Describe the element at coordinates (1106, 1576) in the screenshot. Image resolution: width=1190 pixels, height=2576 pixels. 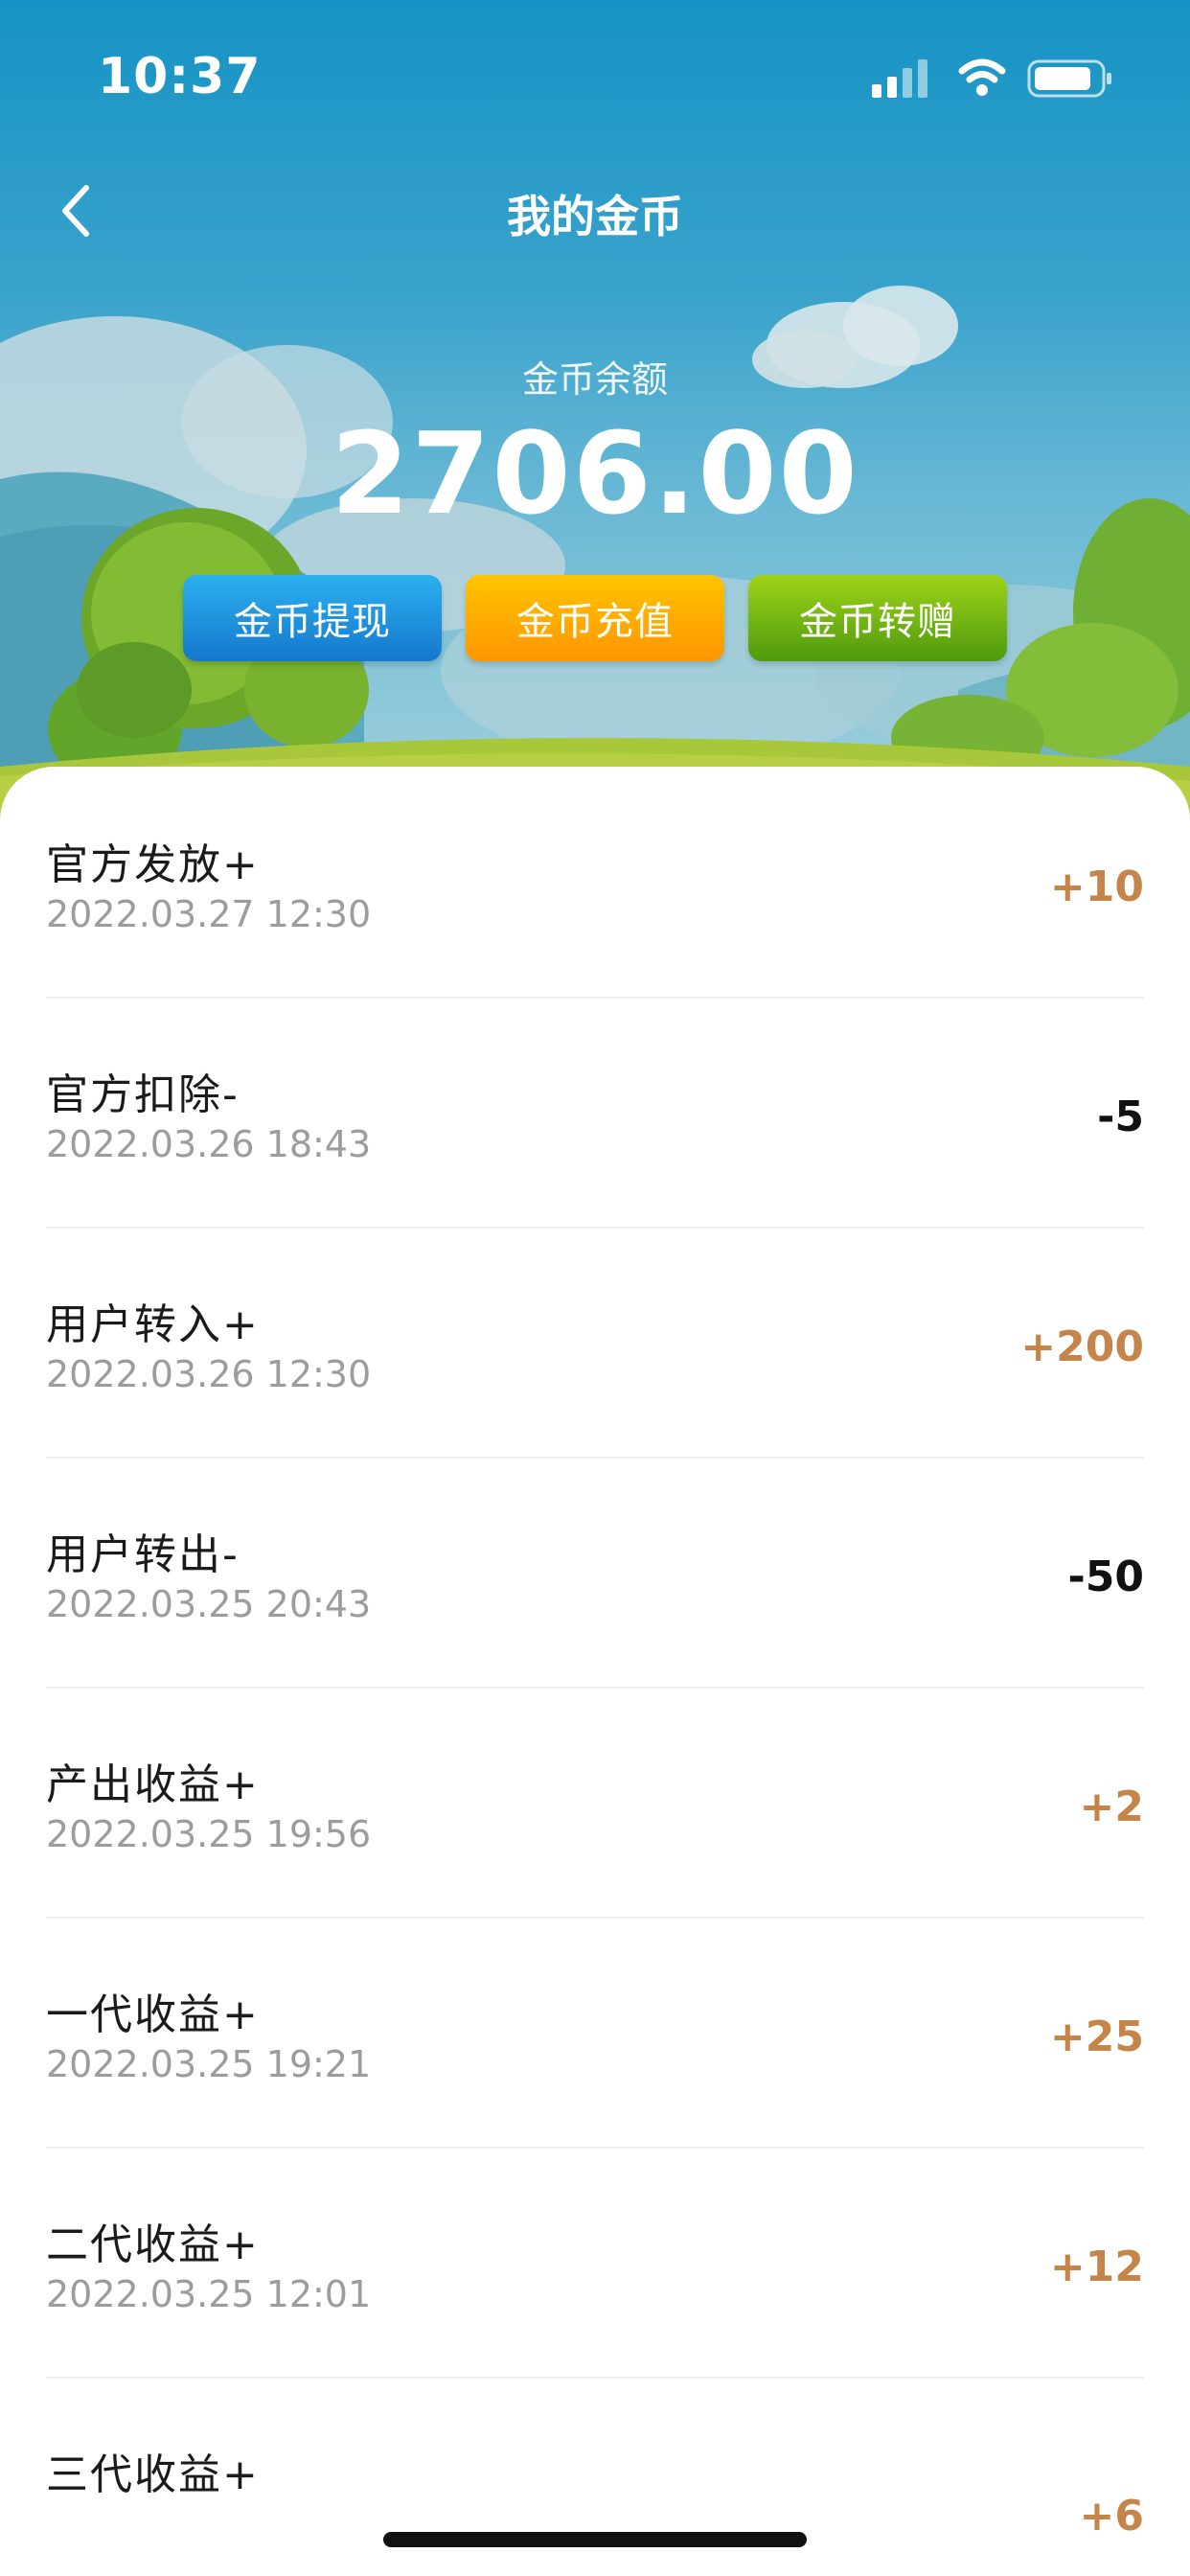
I see `transaction-amount: -50` at that location.